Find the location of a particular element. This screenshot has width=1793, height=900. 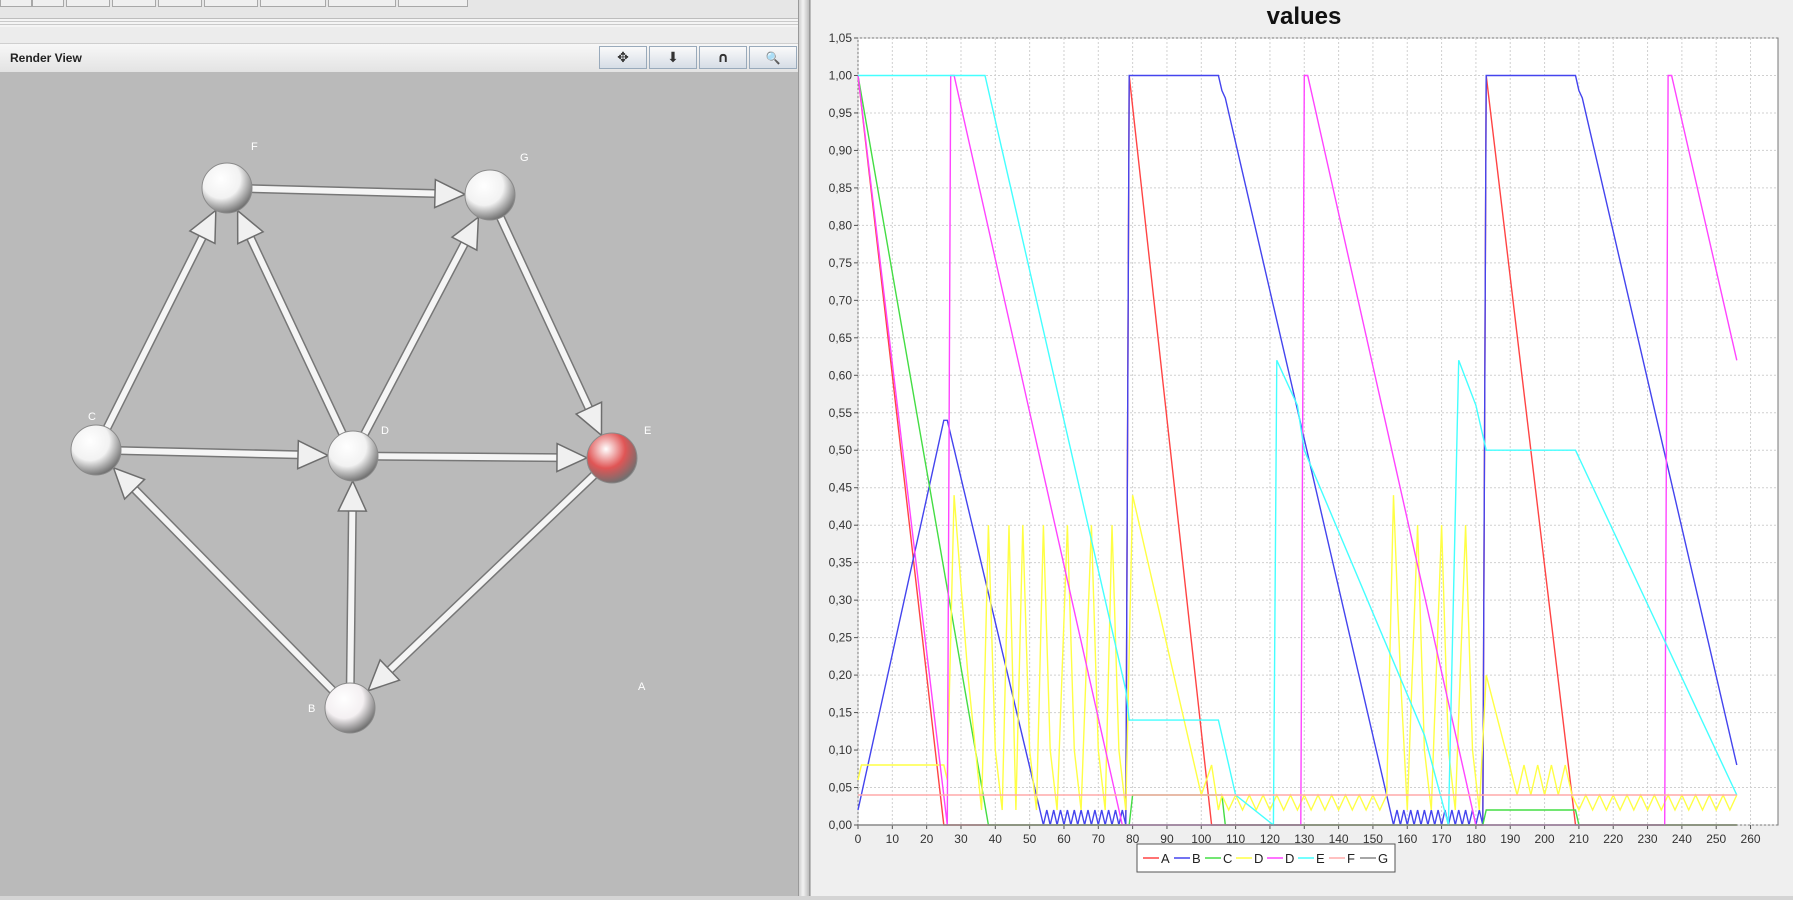

y-tick-label: 0,30 is located at coordinates (841, 600).